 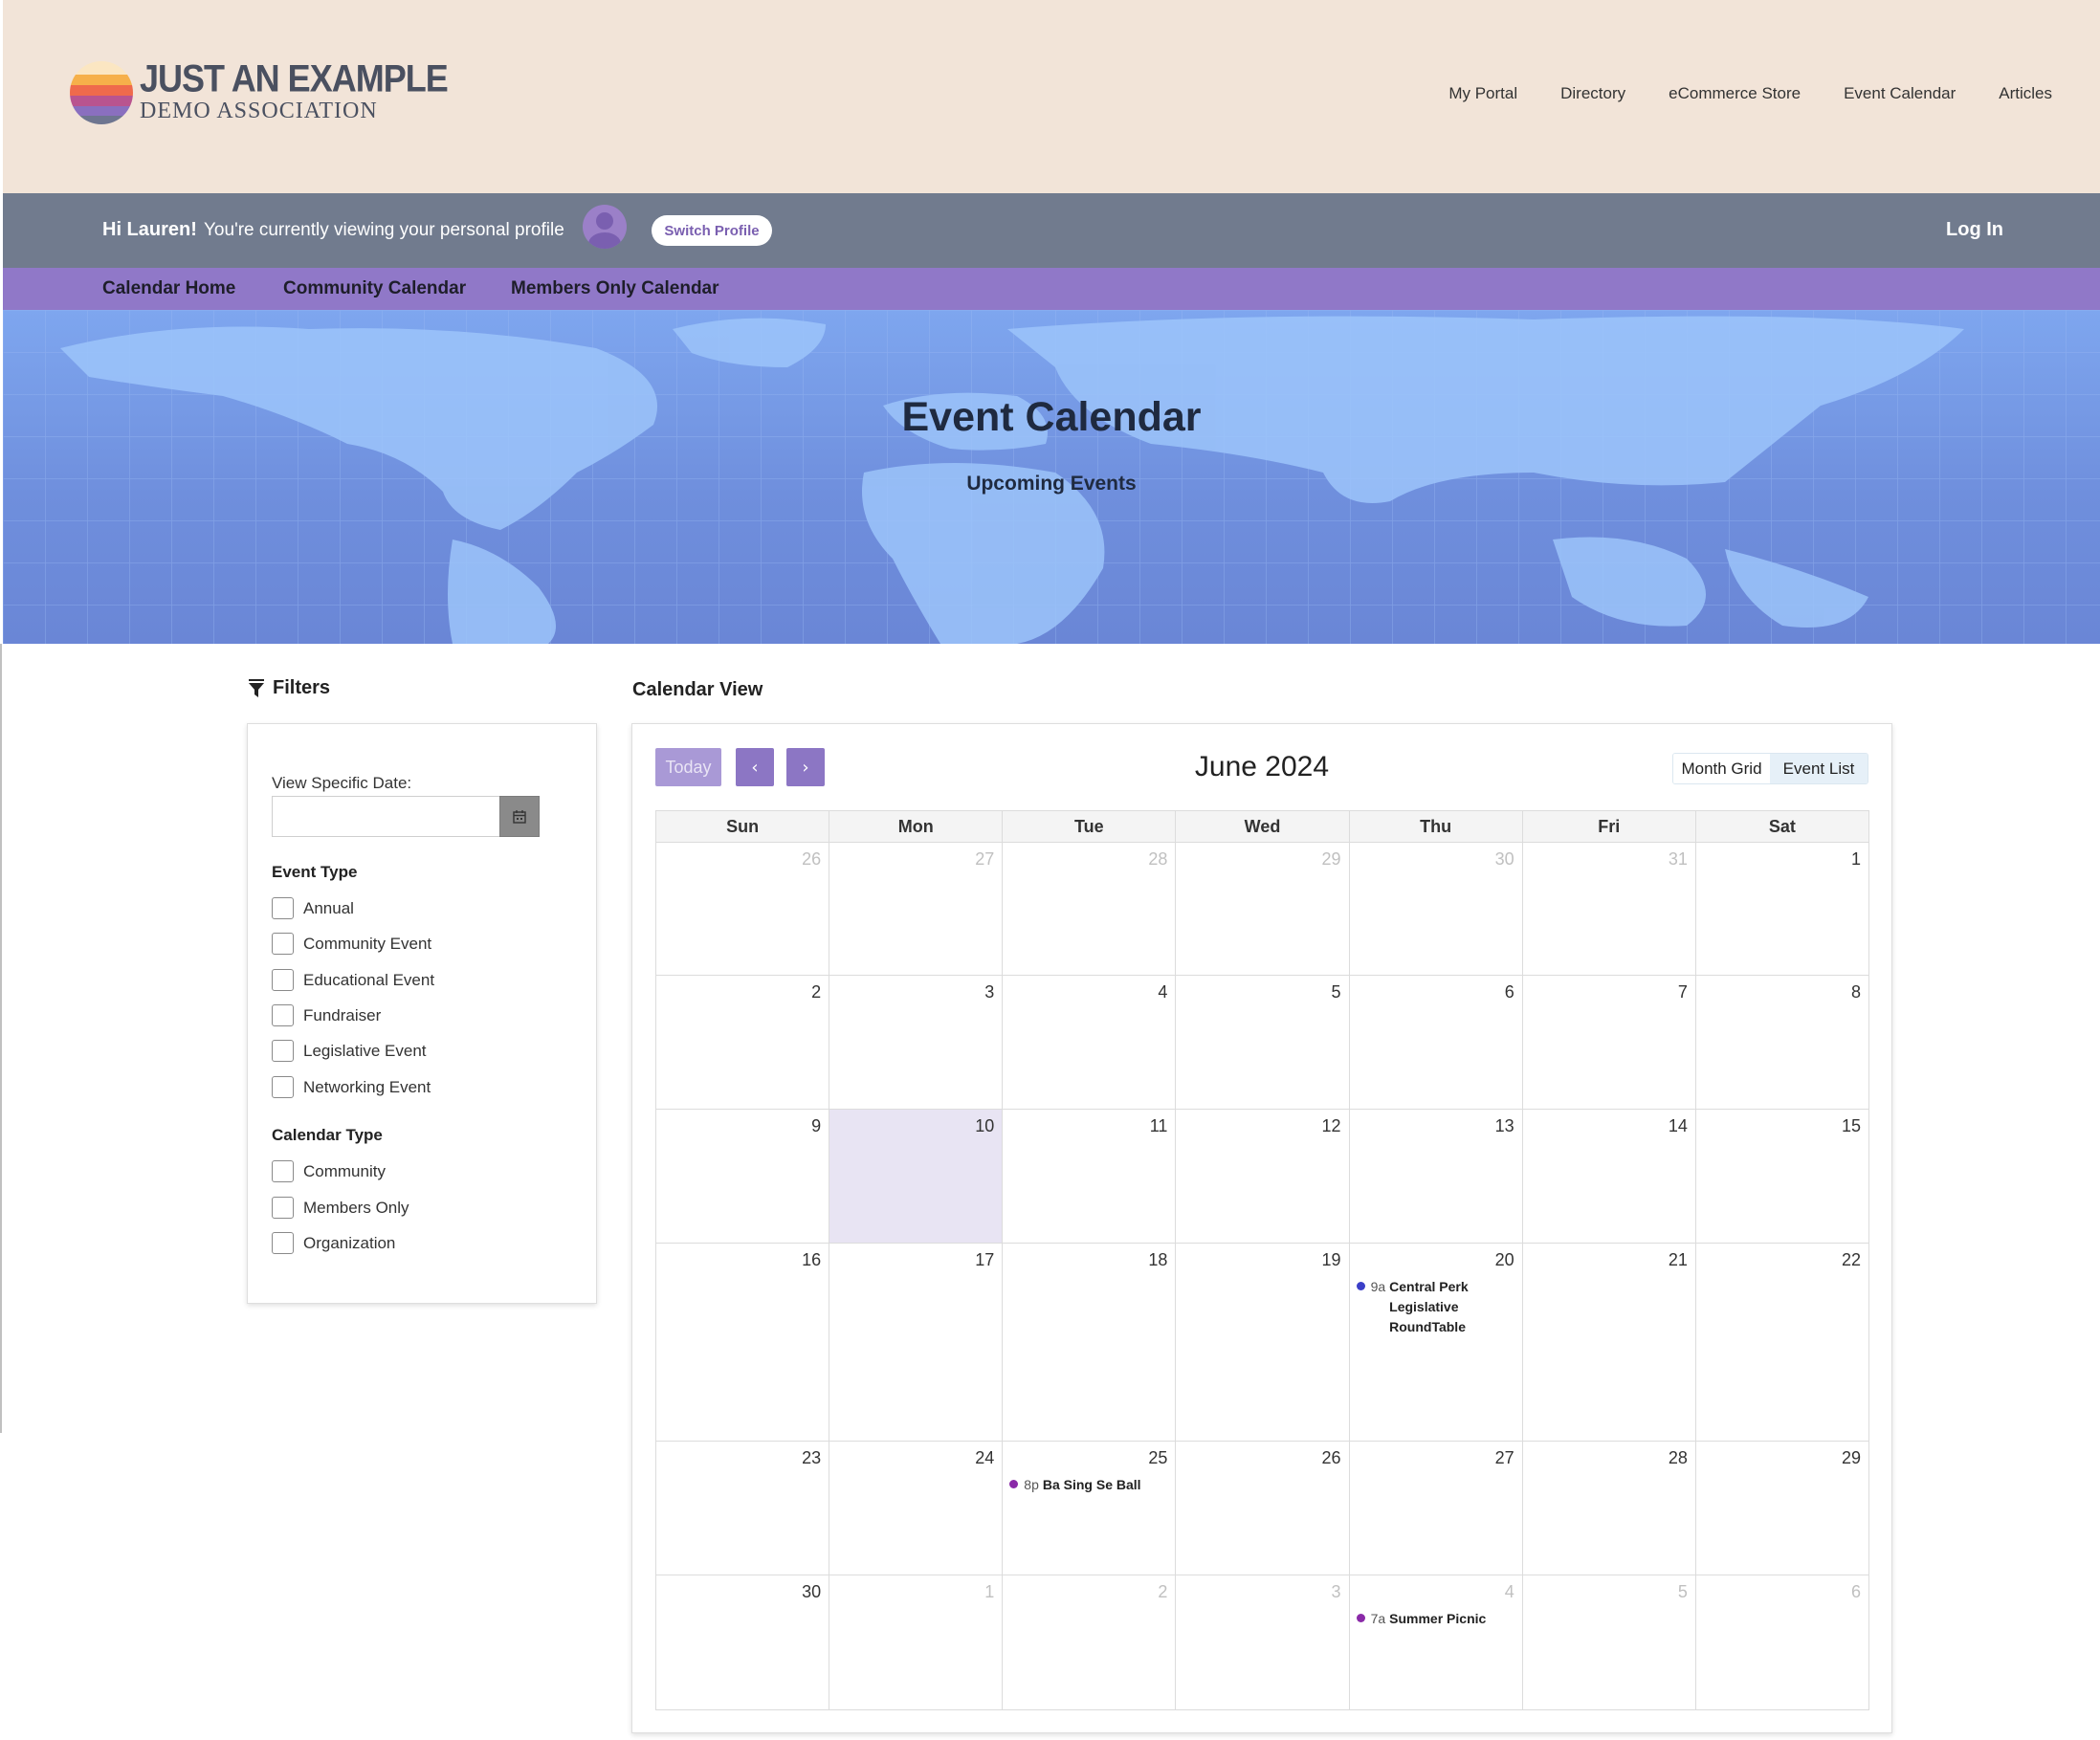 What do you see at coordinates (1262, 827) in the screenshot?
I see `weekday-header: Sun Mon Tue Wed Thu Fri Sat` at bounding box center [1262, 827].